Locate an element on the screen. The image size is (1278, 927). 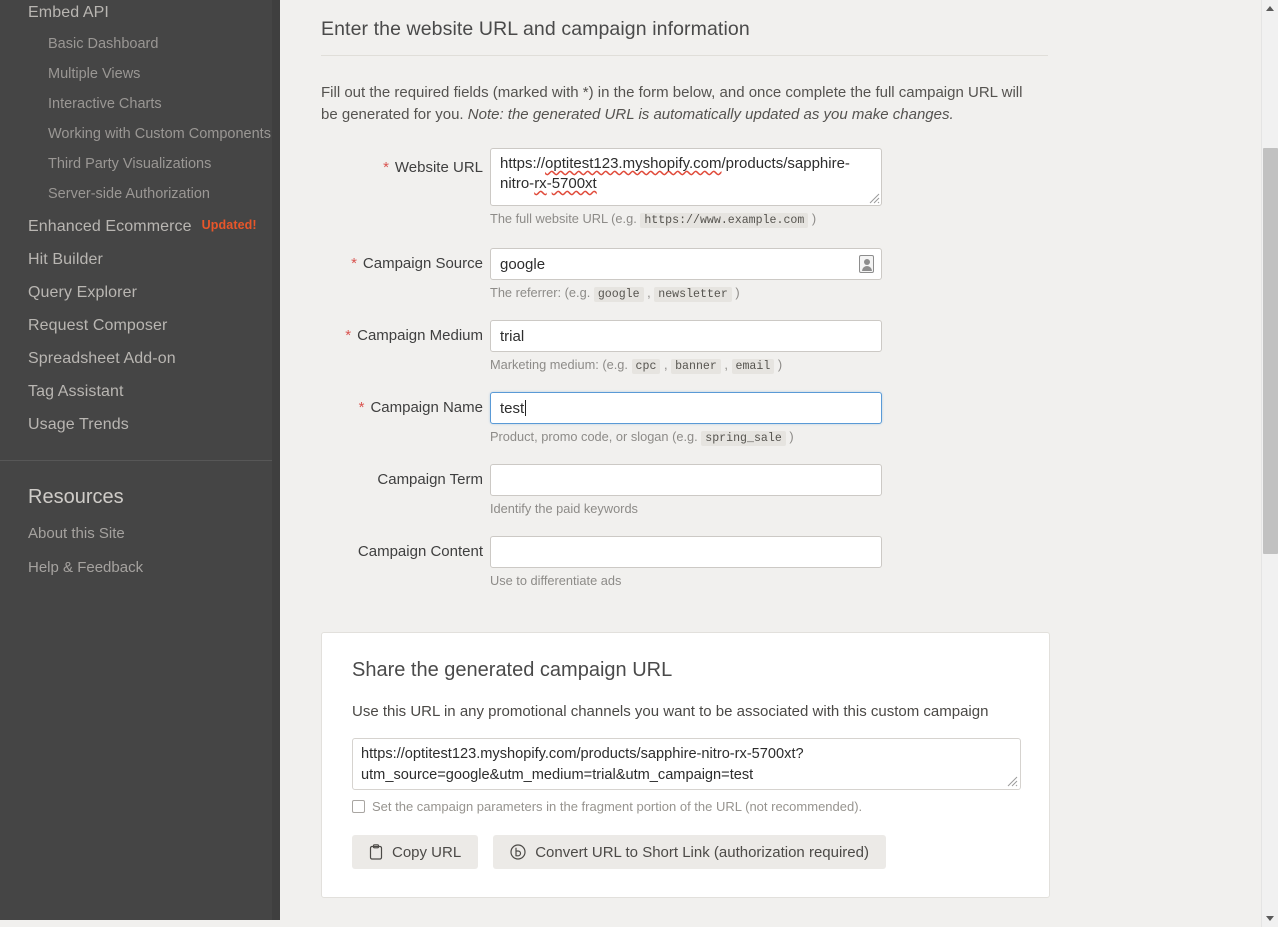
form-row-campaign-term: Campaign Term Identify the paid keywords is located at coordinates (721, 500).